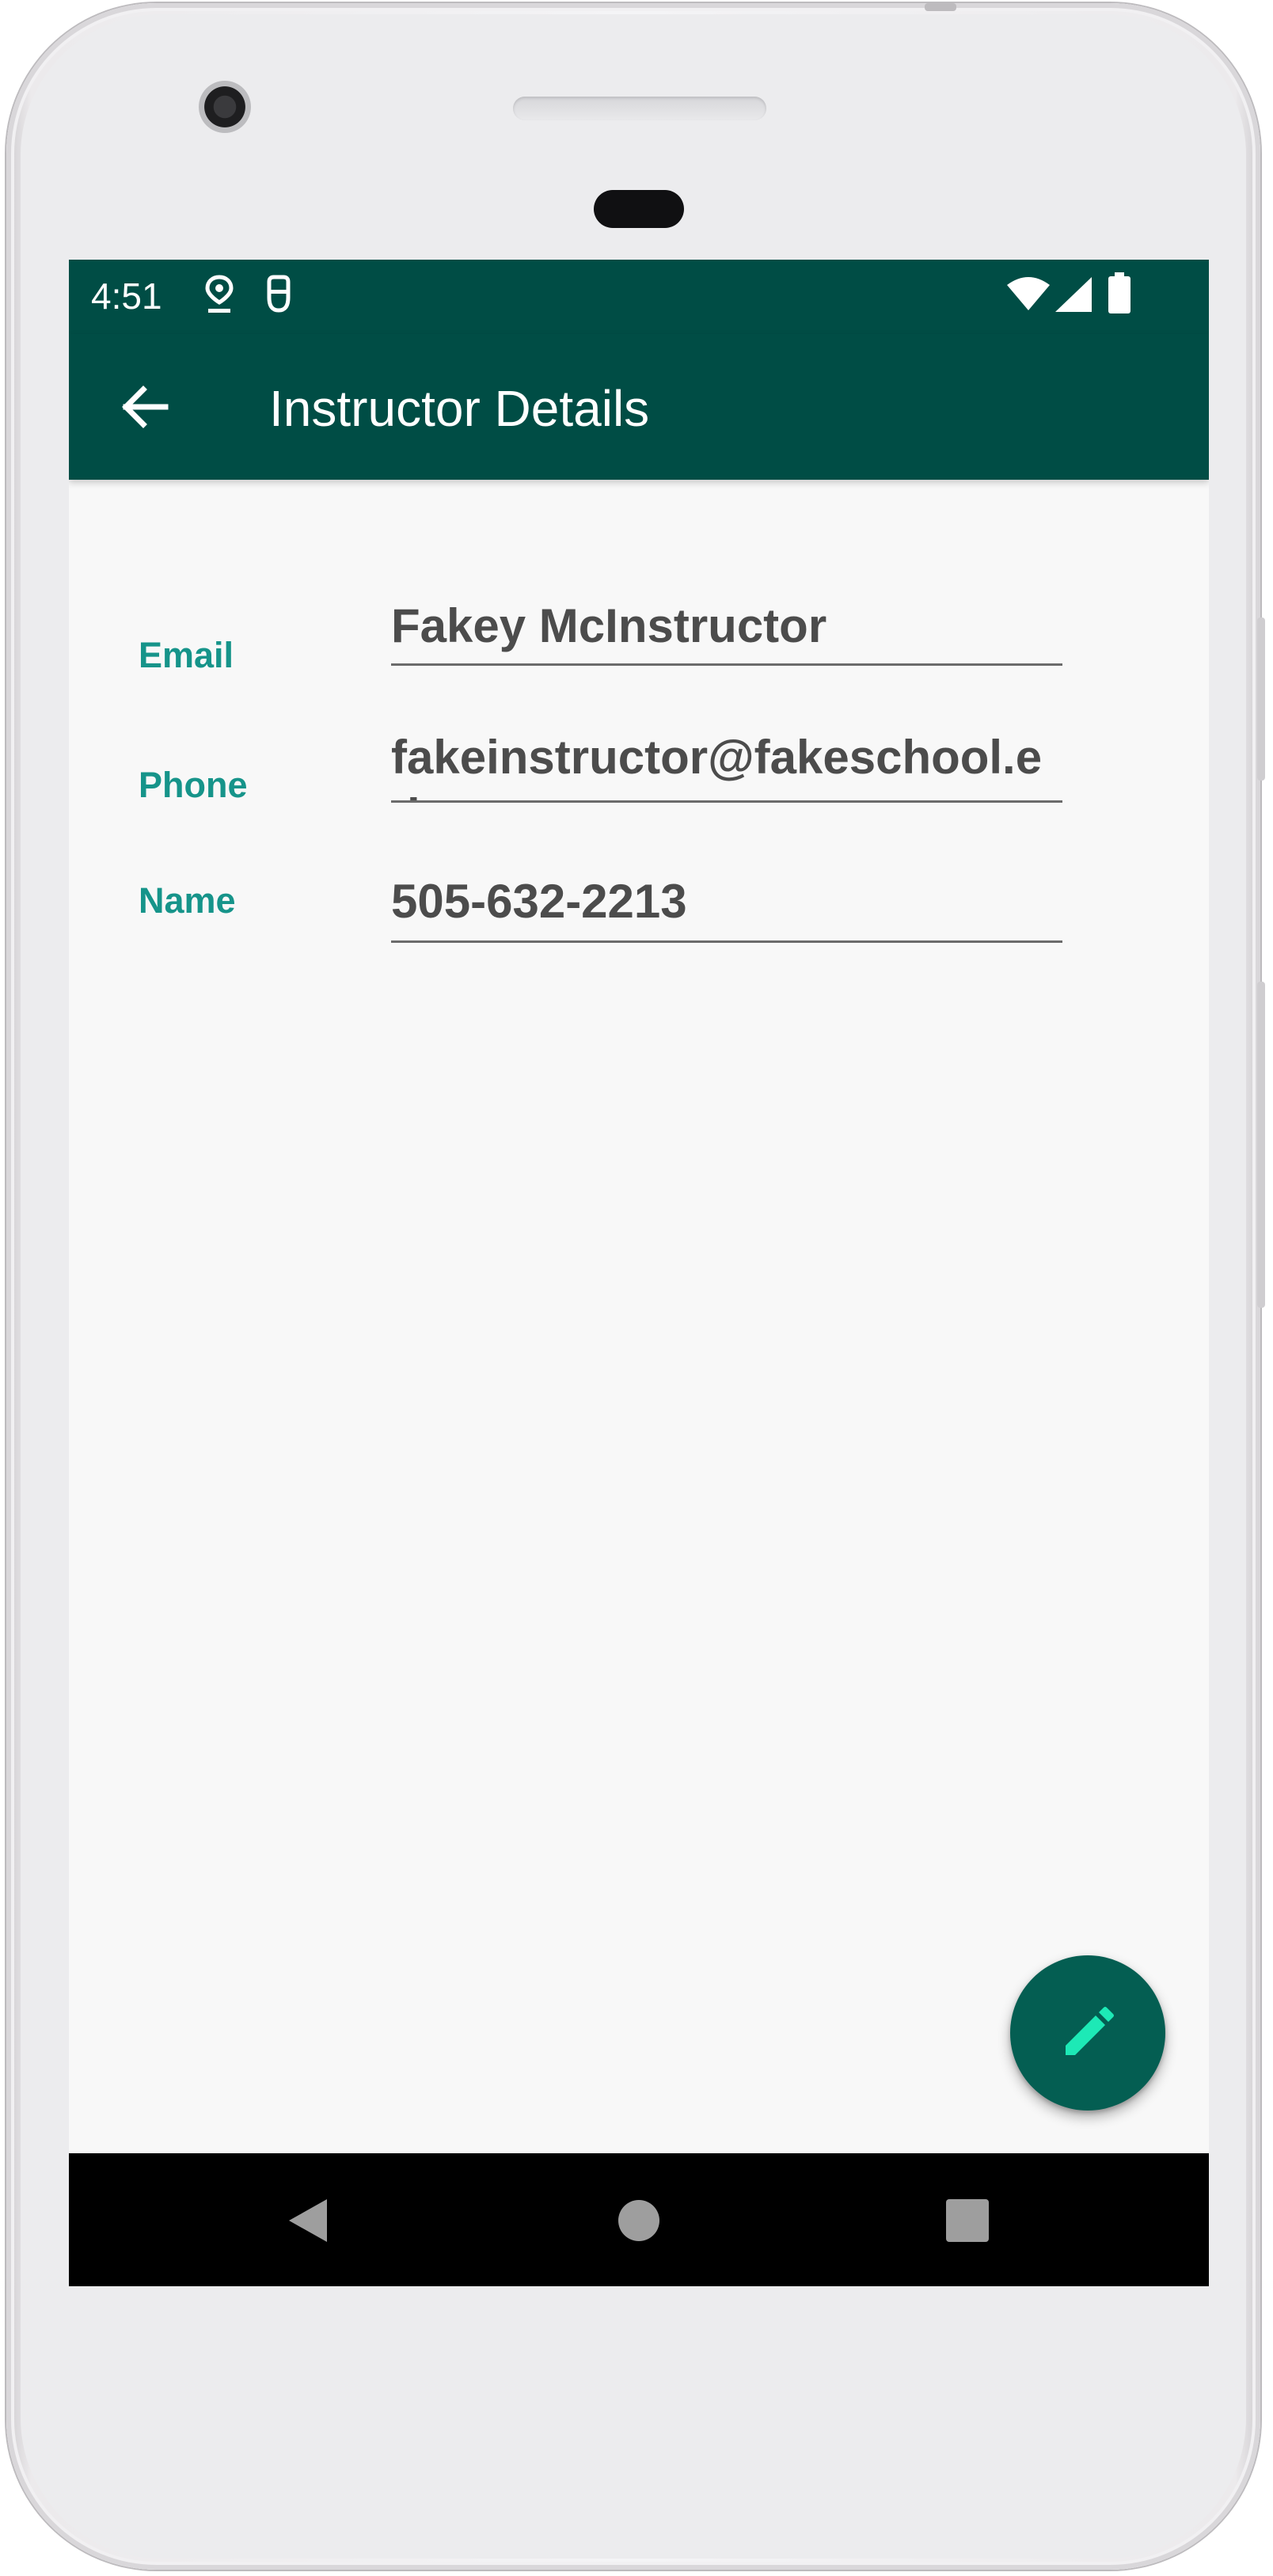  Describe the element at coordinates (186, 655) in the screenshot. I see `email-label: Email` at that location.